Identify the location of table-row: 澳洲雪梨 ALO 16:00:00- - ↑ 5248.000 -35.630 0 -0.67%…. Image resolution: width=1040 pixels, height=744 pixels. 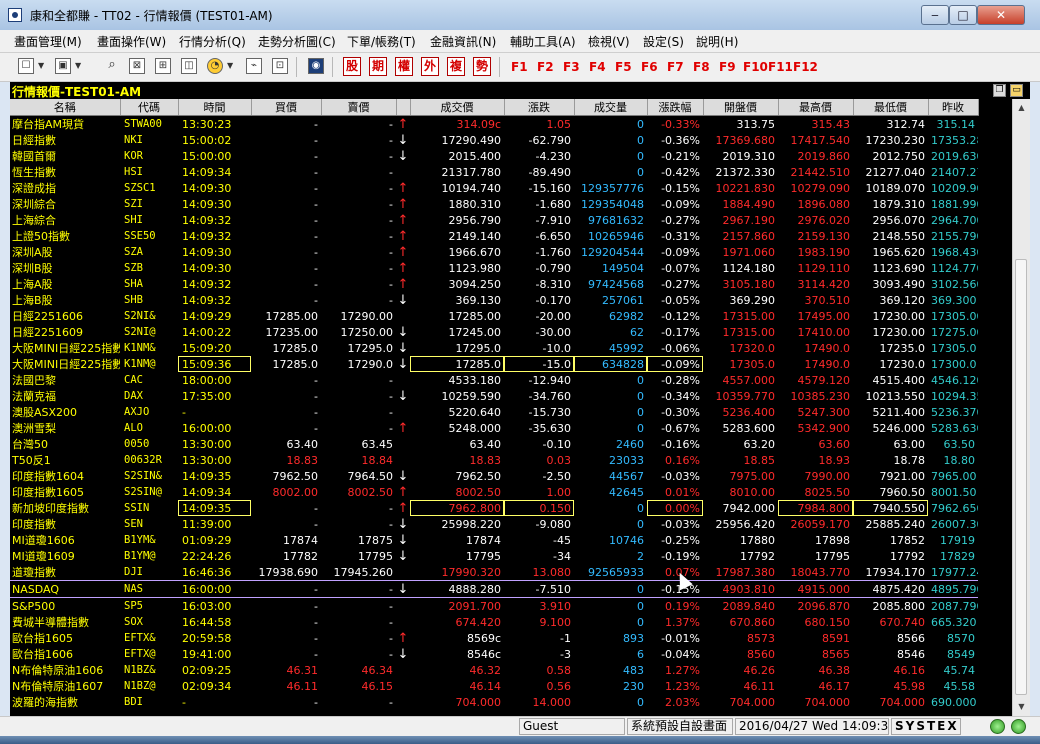
(494, 428).